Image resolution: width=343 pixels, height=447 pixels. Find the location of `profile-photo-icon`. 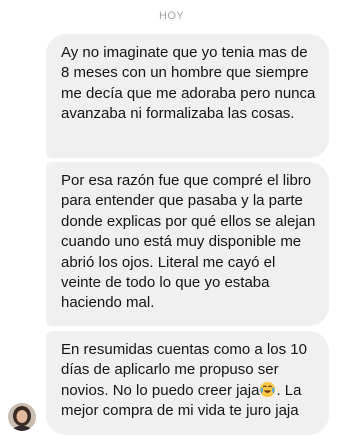

profile-photo-icon is located at coordinates (22, 417).